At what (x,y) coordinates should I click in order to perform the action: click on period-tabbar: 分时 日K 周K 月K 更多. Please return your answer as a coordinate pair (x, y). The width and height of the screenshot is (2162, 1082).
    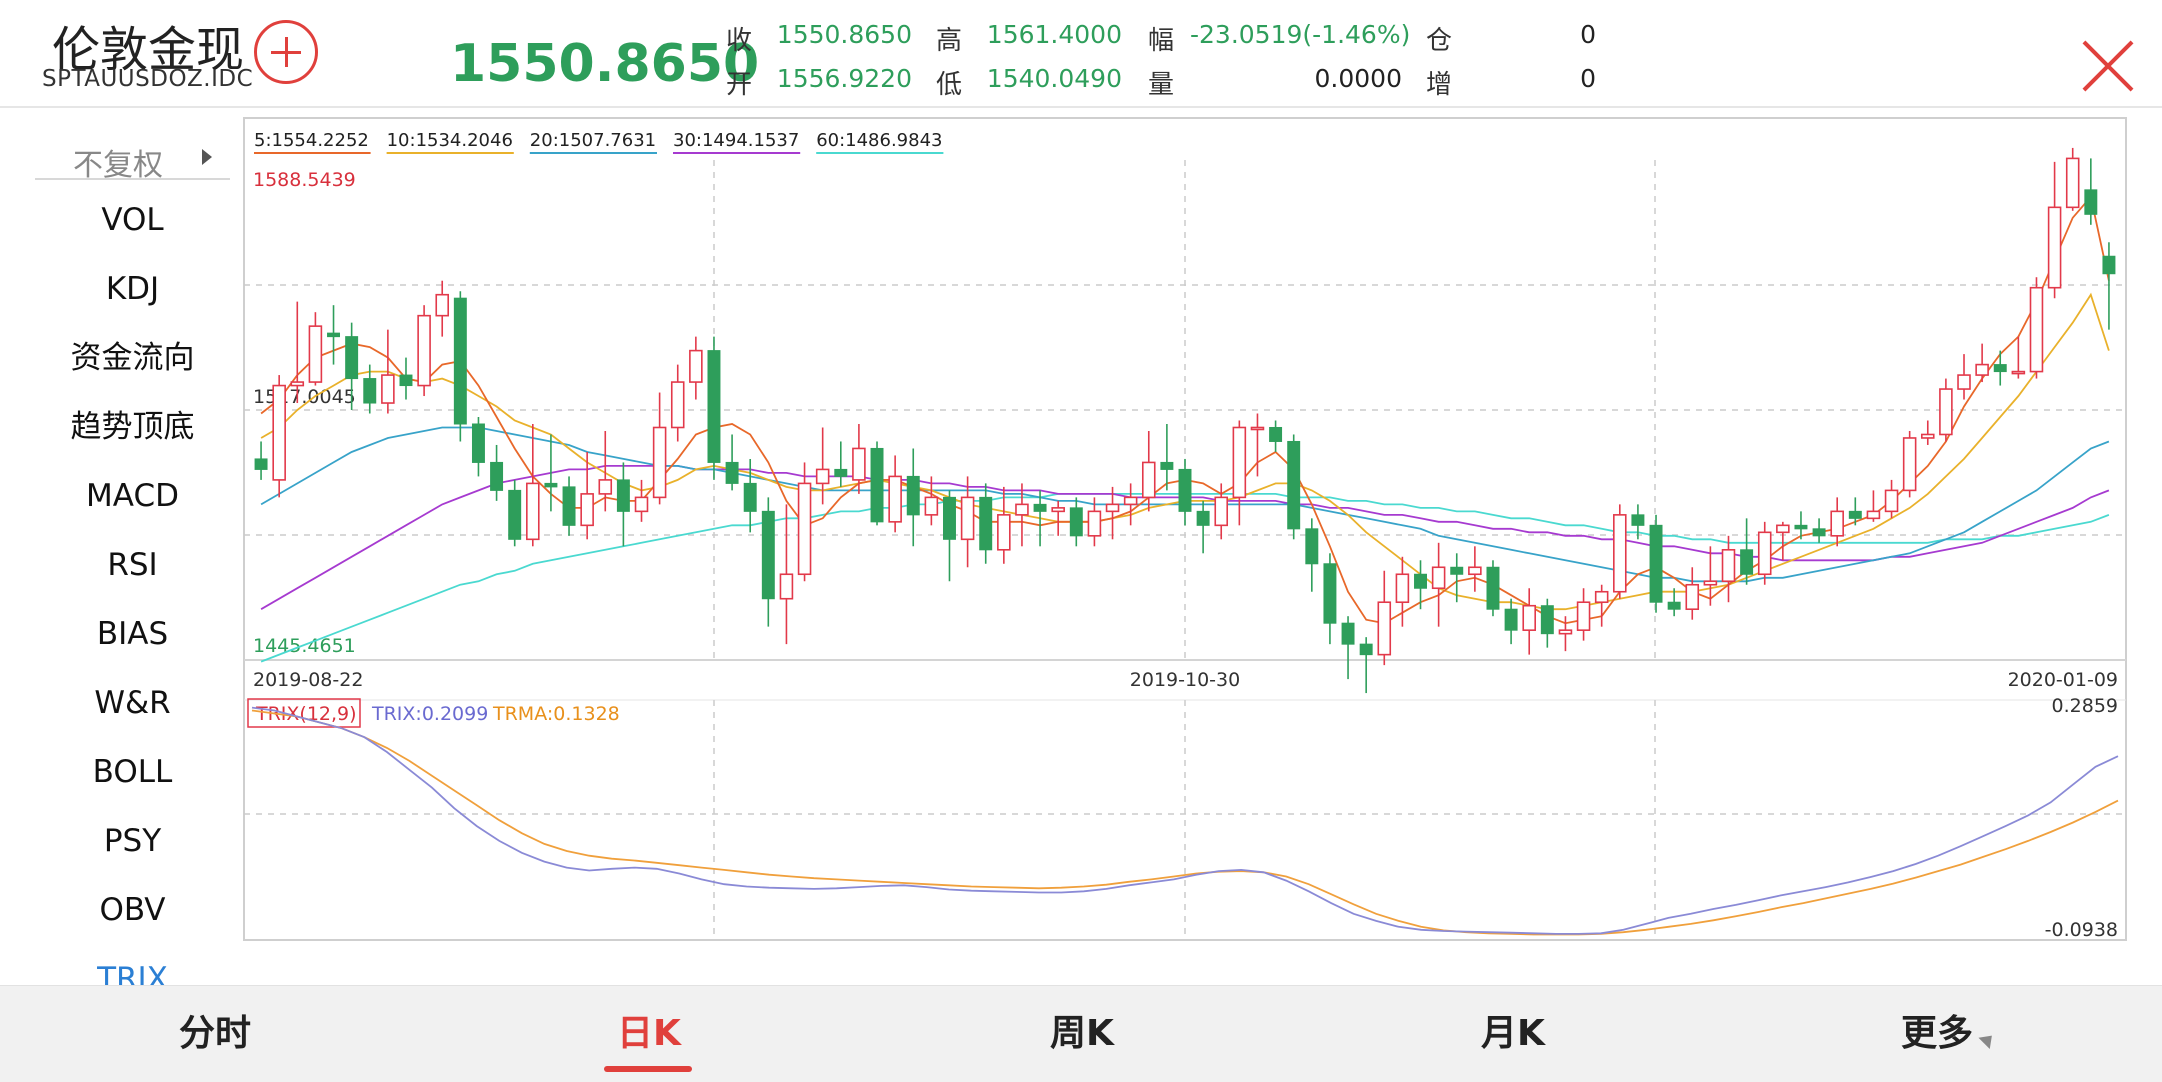
    Looking at the image, I should click on (1081, 1033).